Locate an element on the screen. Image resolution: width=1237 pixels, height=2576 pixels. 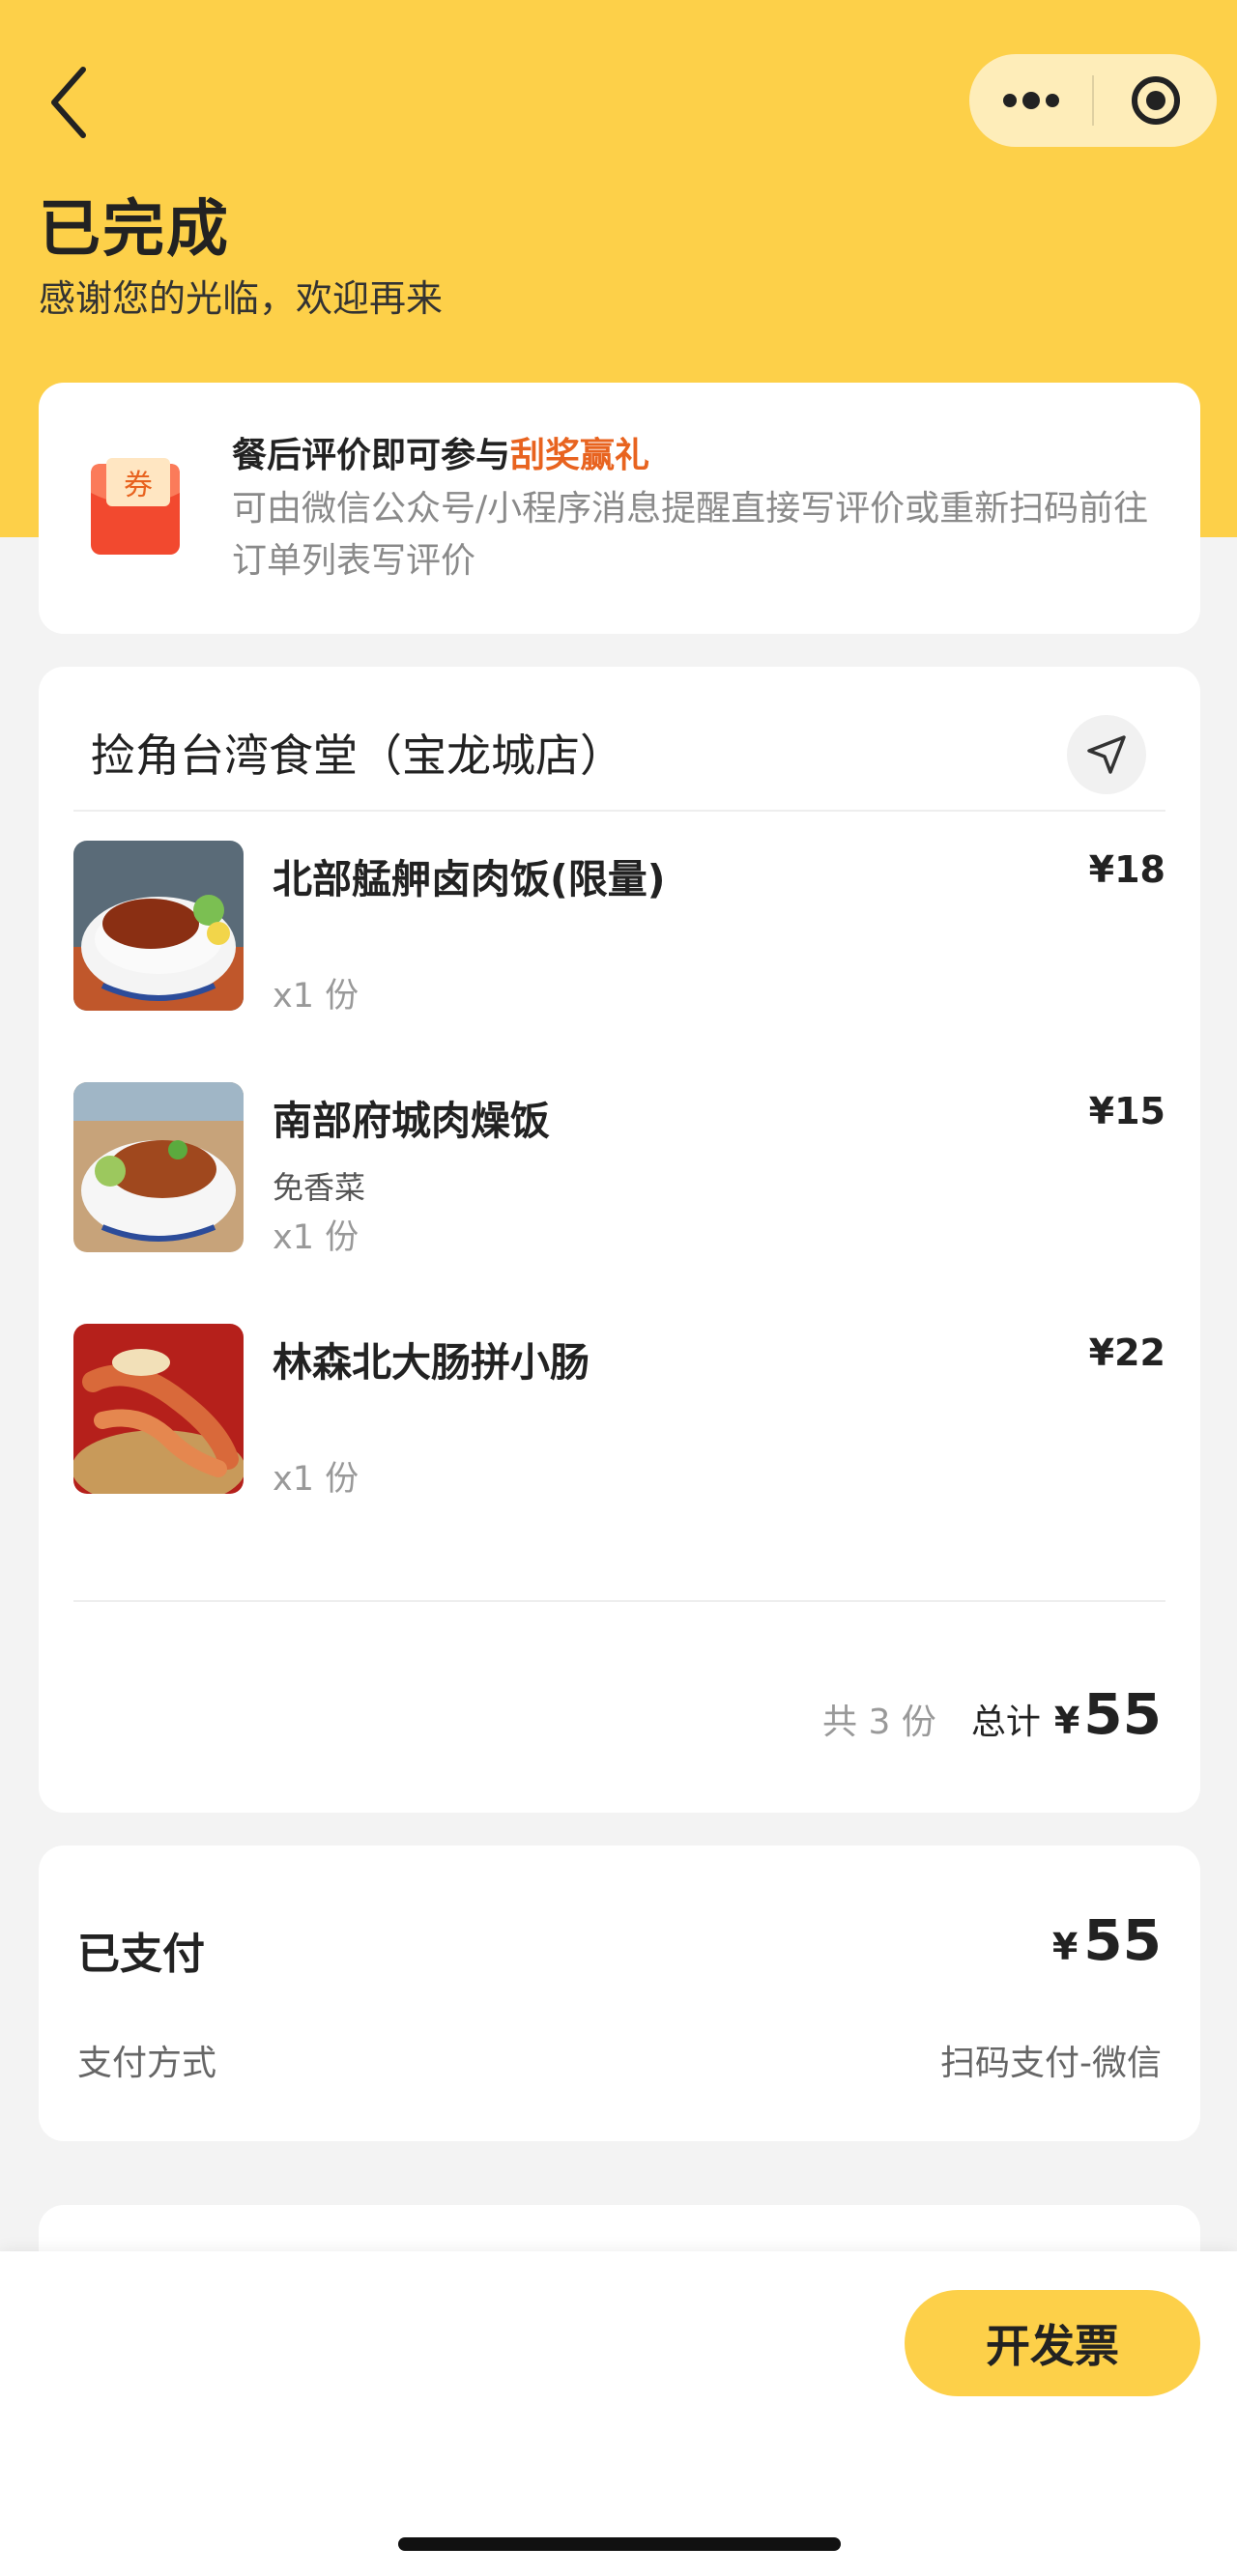
dish-note: 免香菜 is located at coordinates (320, 1188).